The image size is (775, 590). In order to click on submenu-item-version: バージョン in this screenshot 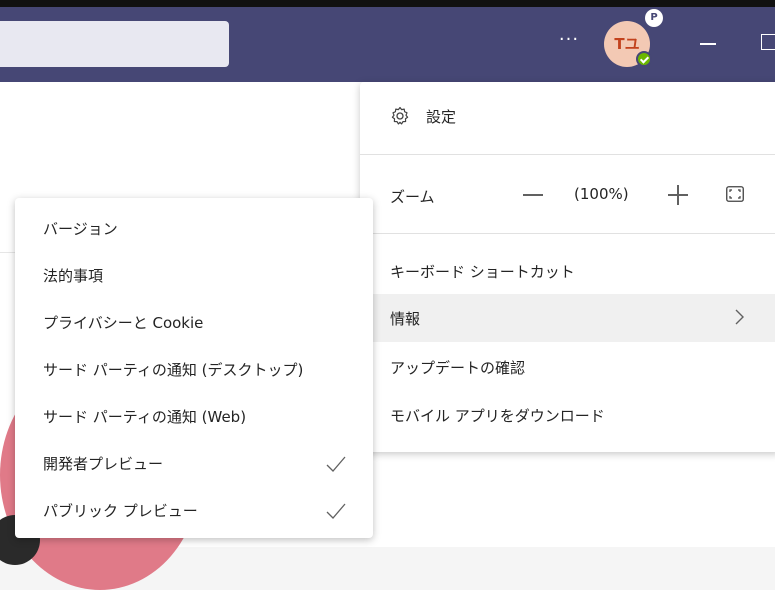, I will do `click(194, 229)`.